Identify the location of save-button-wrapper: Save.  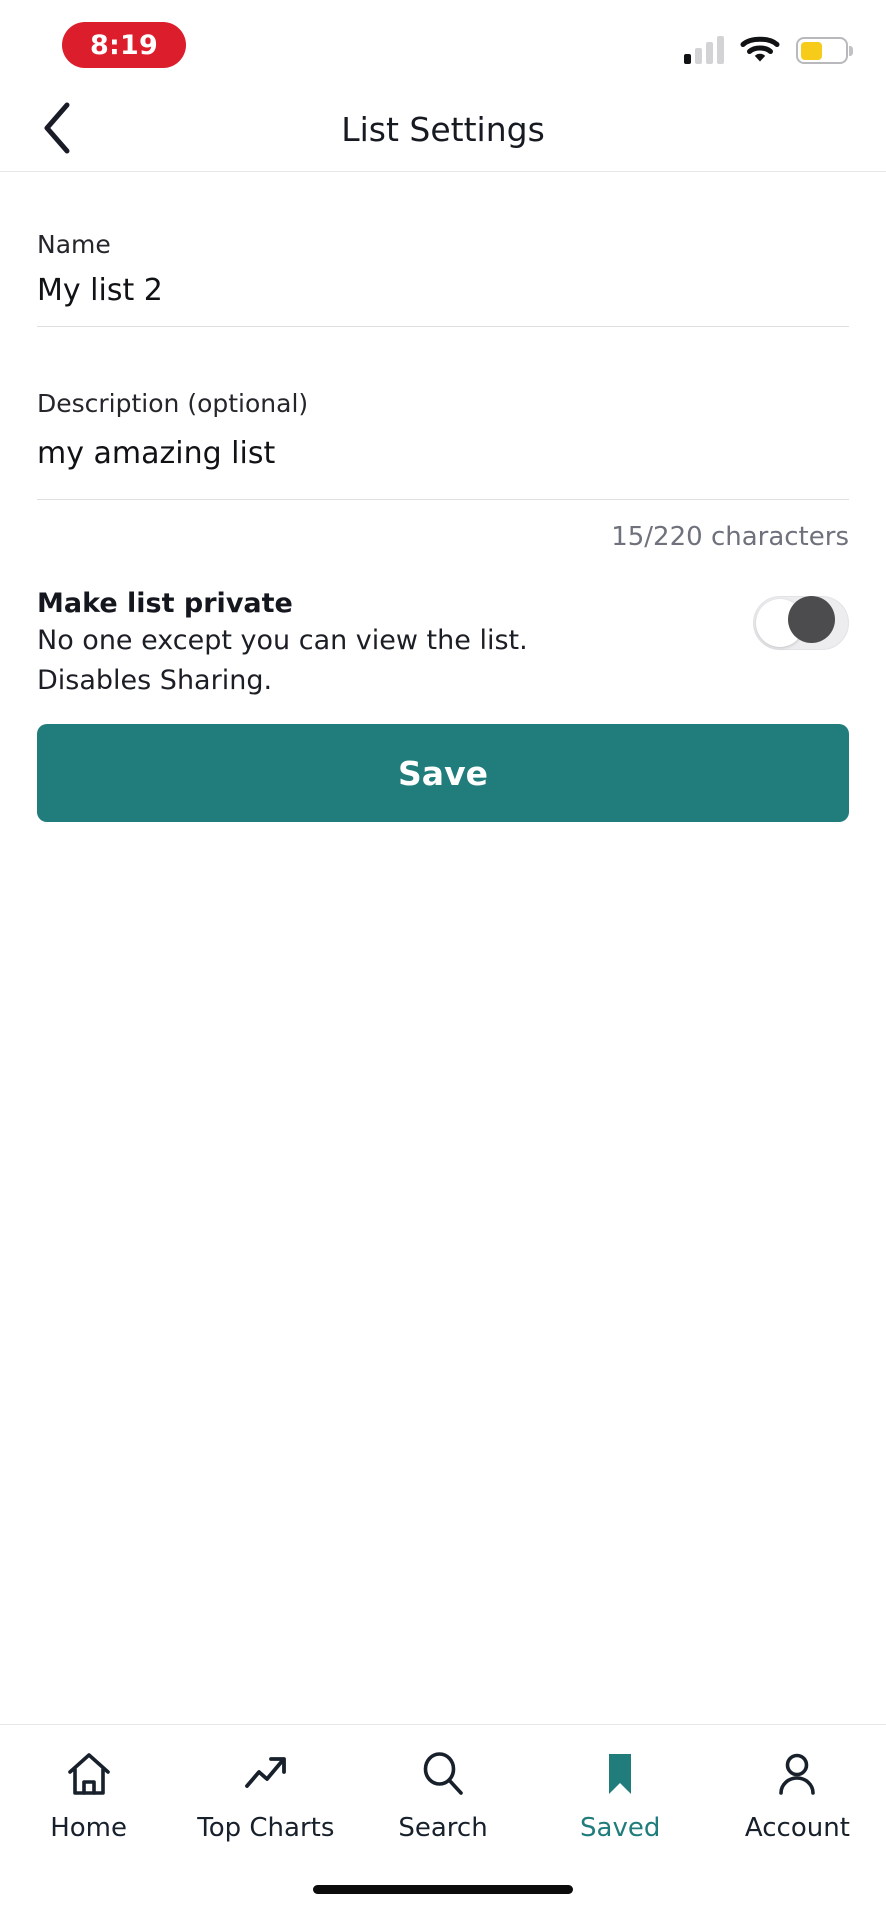
(443, 760).